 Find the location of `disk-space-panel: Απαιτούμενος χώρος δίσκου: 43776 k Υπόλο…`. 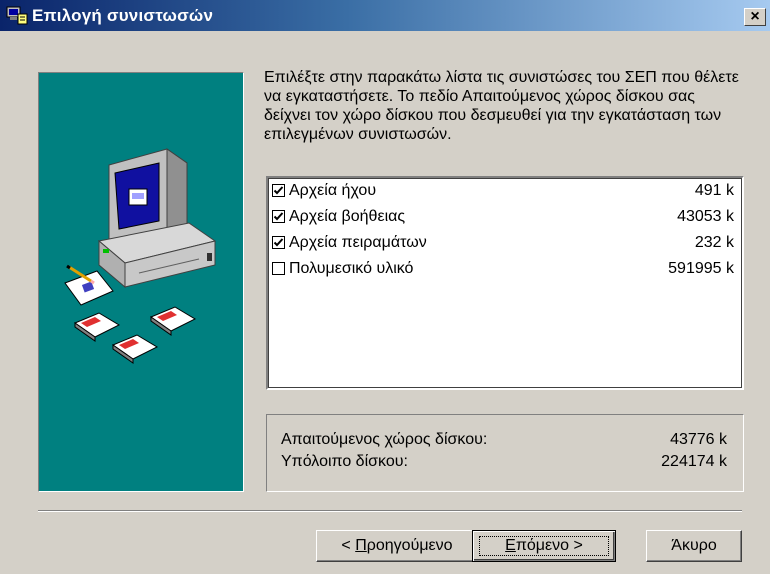

disk-space-panel: Απαιτούμενος χώρος δίσκου: 43776 k Υπόλο… is located at coordinates (505, 453).